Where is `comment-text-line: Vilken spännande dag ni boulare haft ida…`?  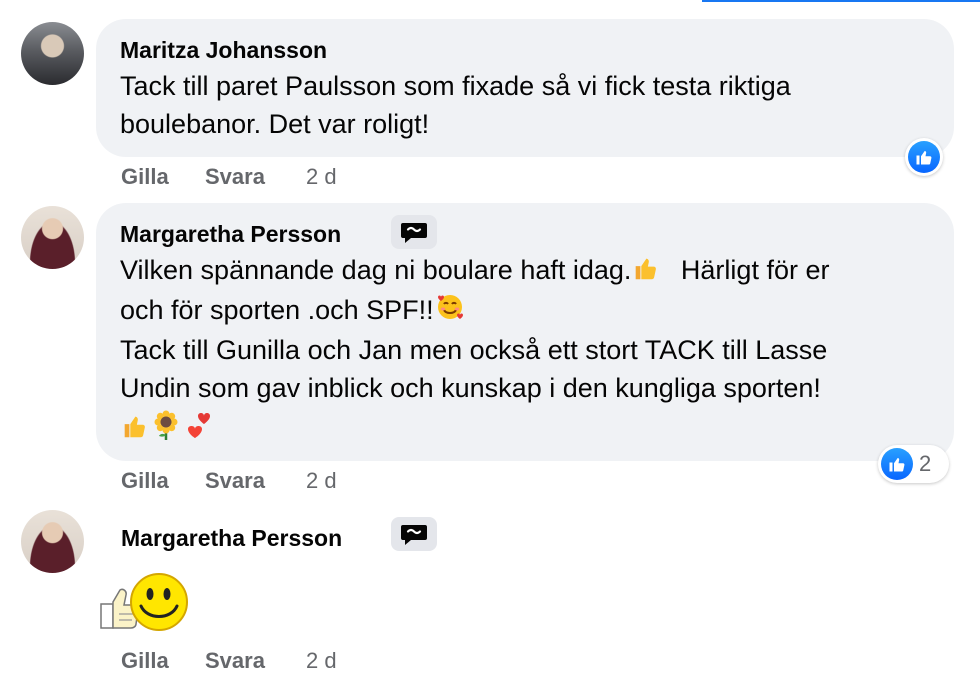
comment-text-line: Vilken spännande dag ni boulare haft ida… is located at coordinates (474, 272).